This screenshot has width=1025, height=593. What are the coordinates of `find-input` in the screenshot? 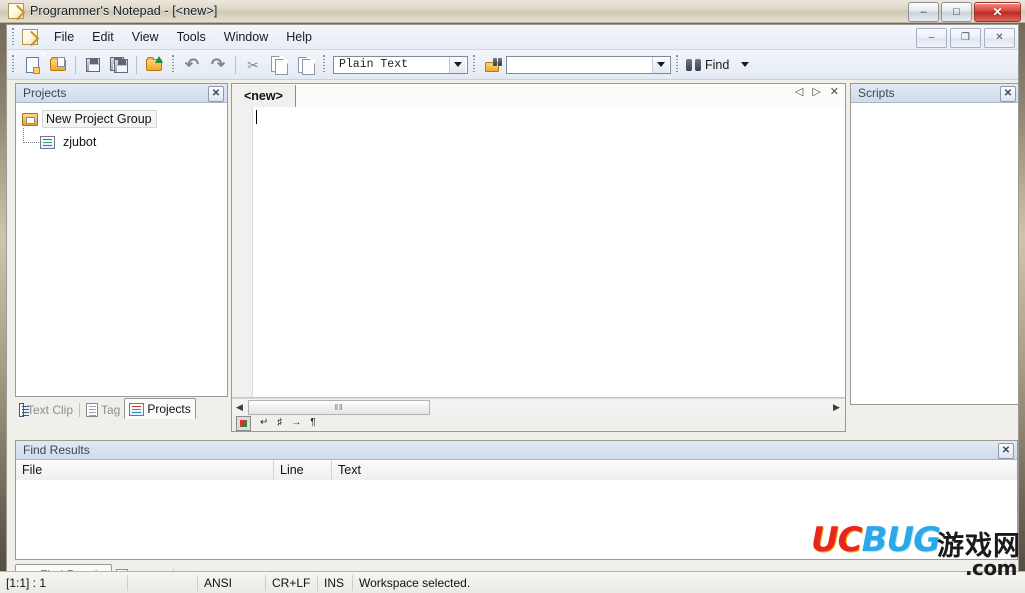 It's located at (588, 64).